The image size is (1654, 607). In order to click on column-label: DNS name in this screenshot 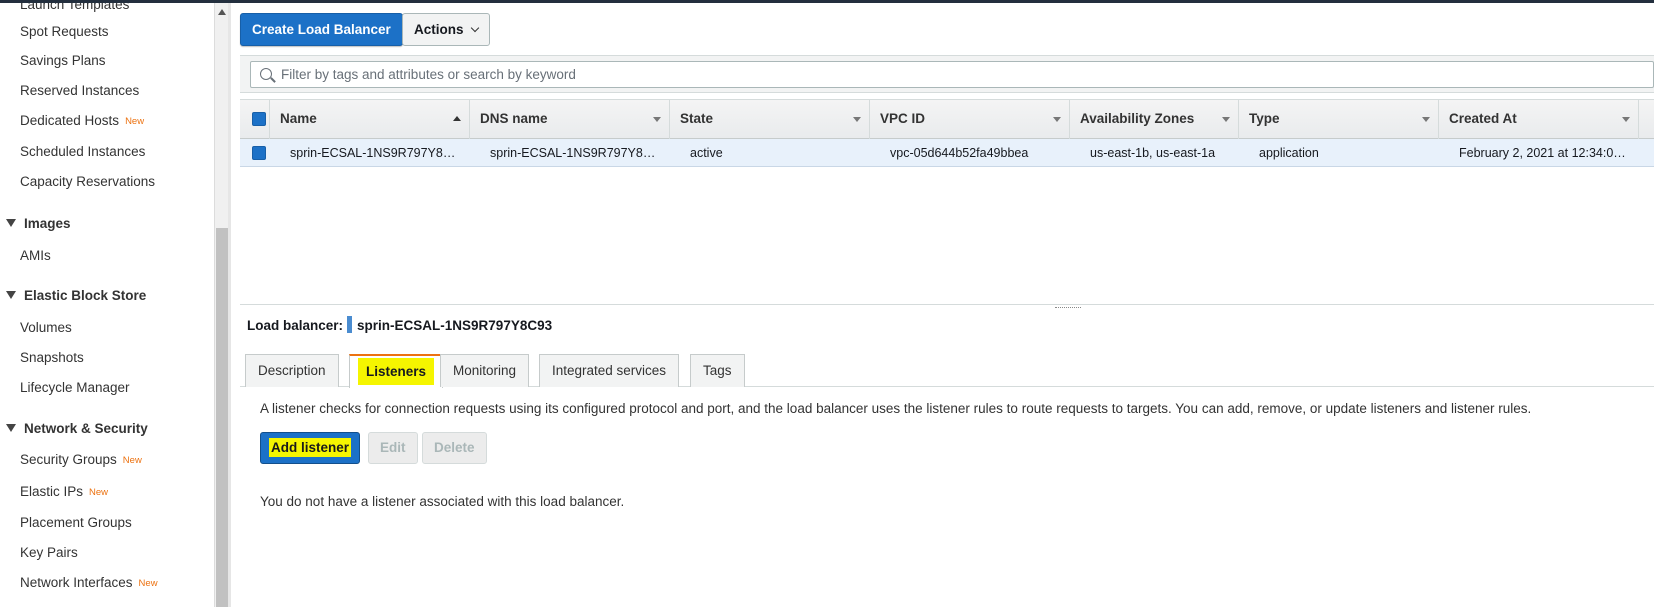, I will do `click(514, 118)`.